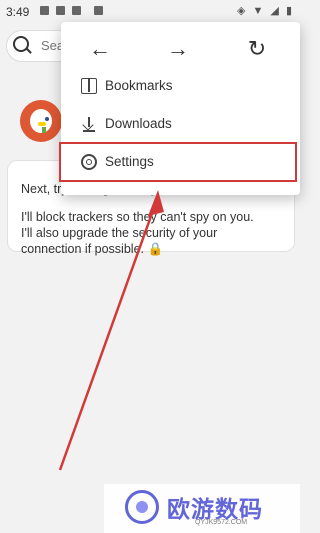 The image size is (320, 533). Describe the element at coordinates (180, 87) in the screenshot. I see `menu-item-bookmarks: Bookmarks` at that location.